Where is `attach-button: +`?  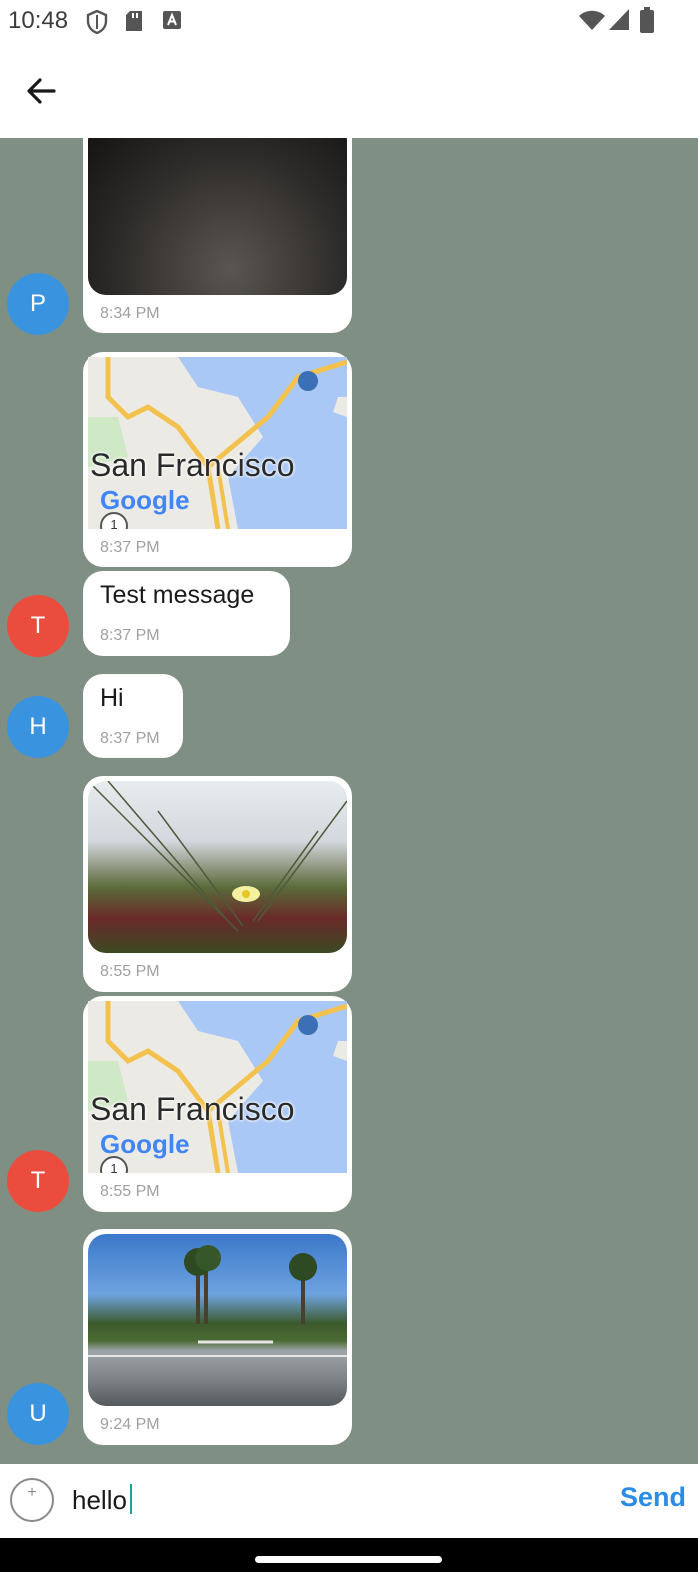
attach-button: + is located at coordinates (32, 1500).